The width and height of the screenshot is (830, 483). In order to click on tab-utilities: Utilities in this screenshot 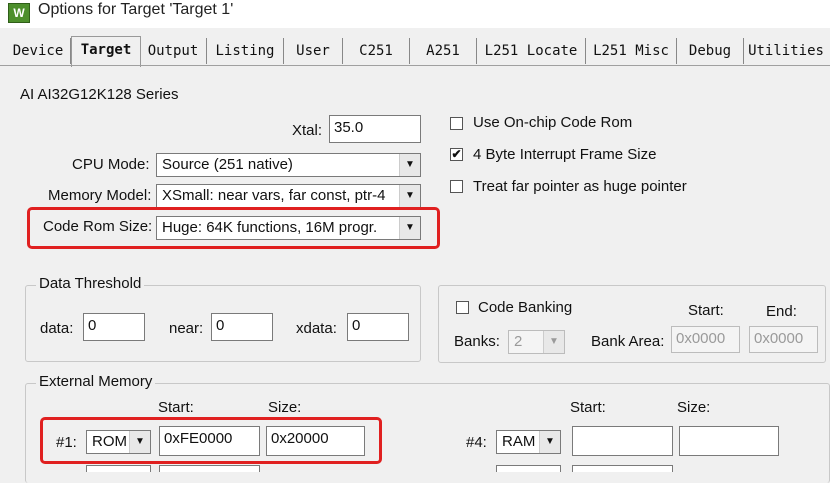, I will do `click(786, 51)`.